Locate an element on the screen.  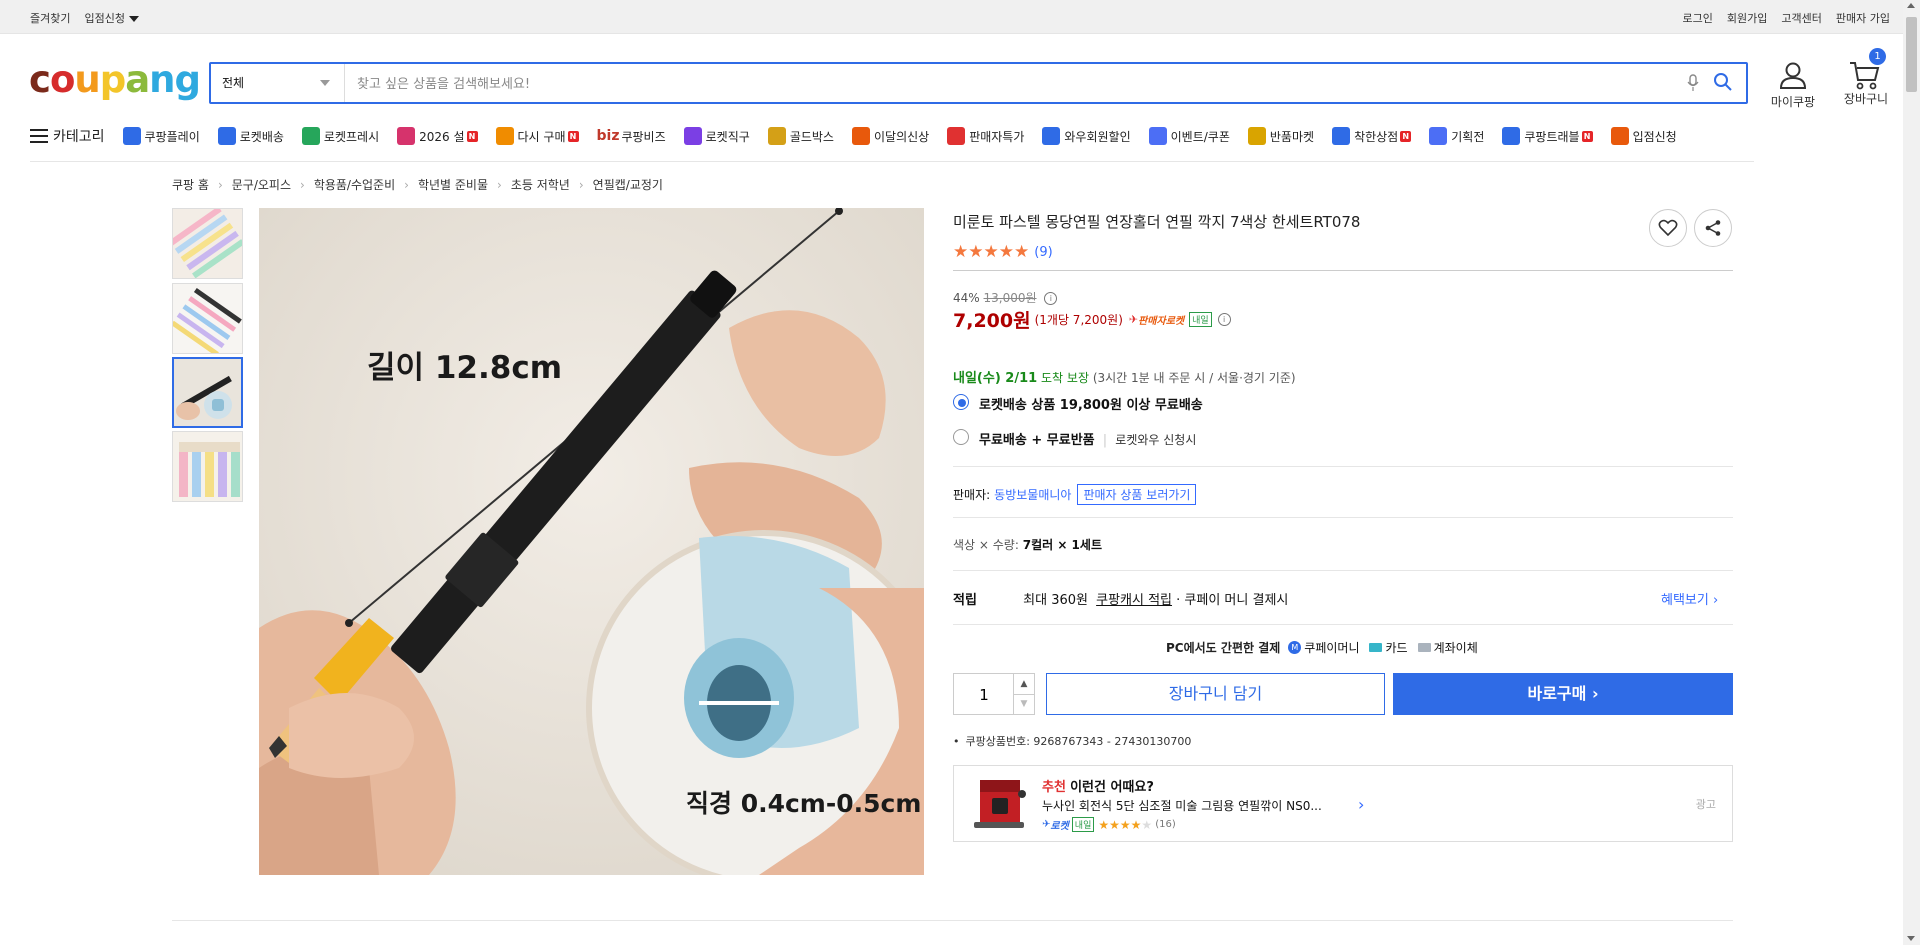
seller-products-link: 판매자 상품 보러가기 is located at coordinates (1137, 494).